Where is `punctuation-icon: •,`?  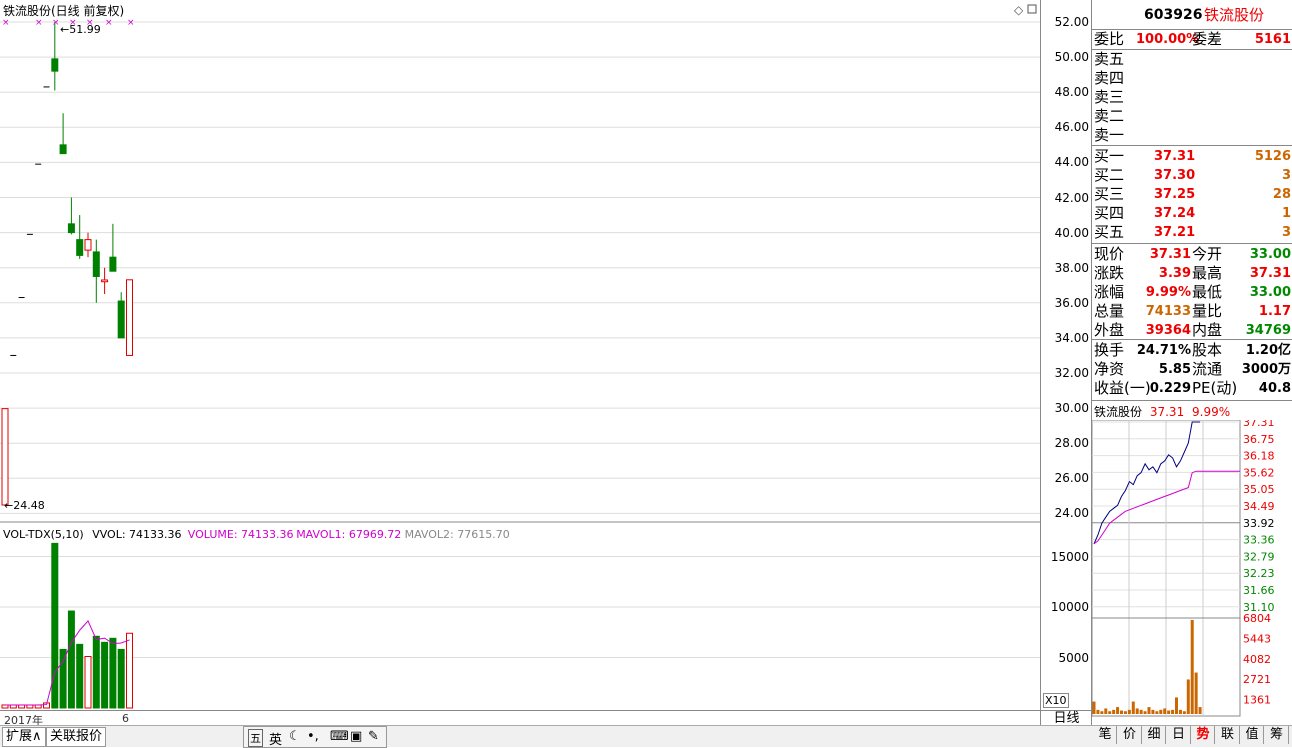 punctuation-icon: •, is located at coordinates (313, 736).